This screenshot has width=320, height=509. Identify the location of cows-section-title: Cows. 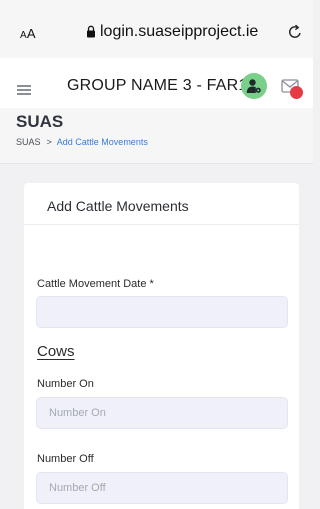
(56, 351).